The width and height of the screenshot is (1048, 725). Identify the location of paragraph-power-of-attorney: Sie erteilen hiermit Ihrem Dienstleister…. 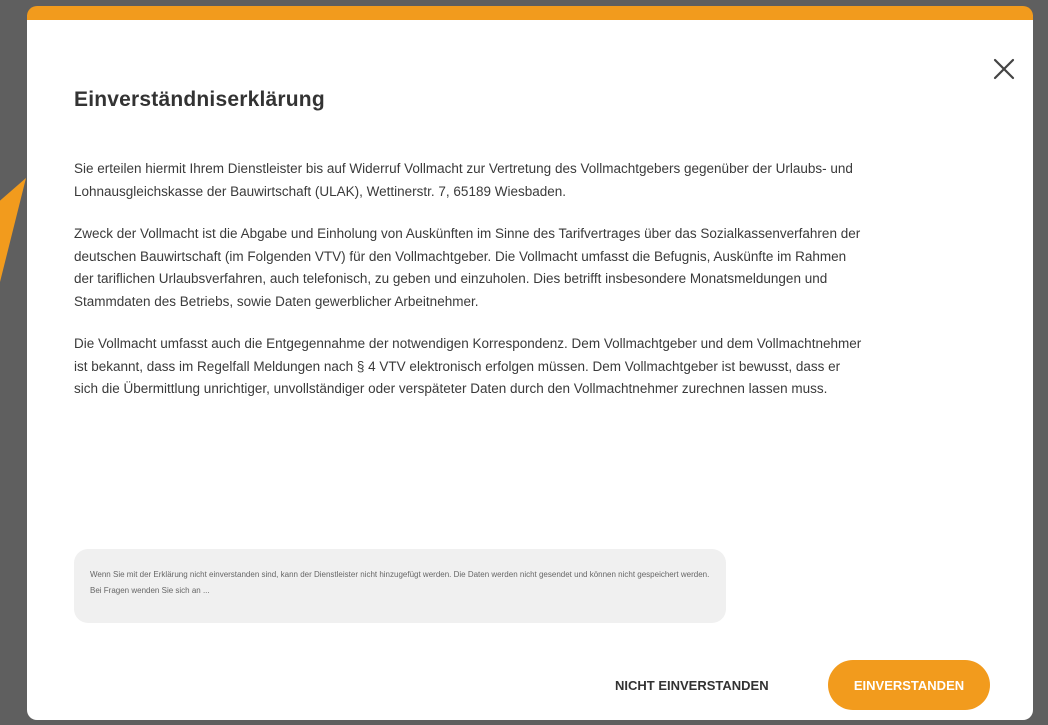
(463, 180).